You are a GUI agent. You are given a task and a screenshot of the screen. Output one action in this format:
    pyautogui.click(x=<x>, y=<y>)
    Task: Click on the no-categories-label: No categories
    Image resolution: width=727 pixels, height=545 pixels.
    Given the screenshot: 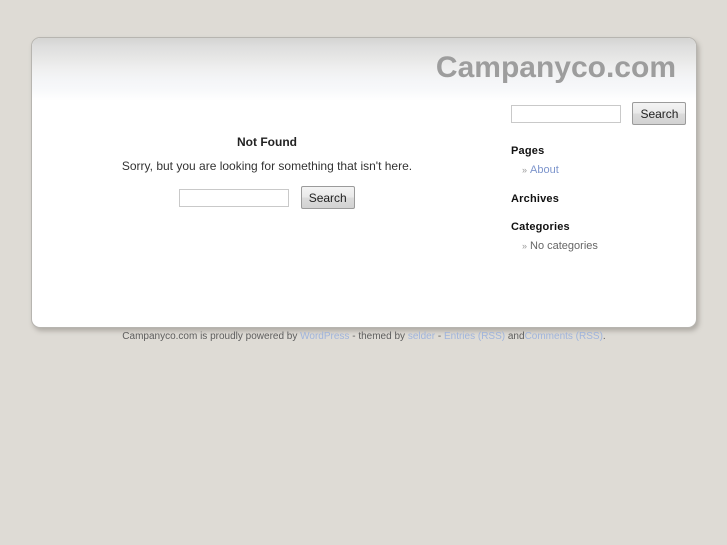 What is the action you would take?
    pyautogui.click(x=564, y=246)
    